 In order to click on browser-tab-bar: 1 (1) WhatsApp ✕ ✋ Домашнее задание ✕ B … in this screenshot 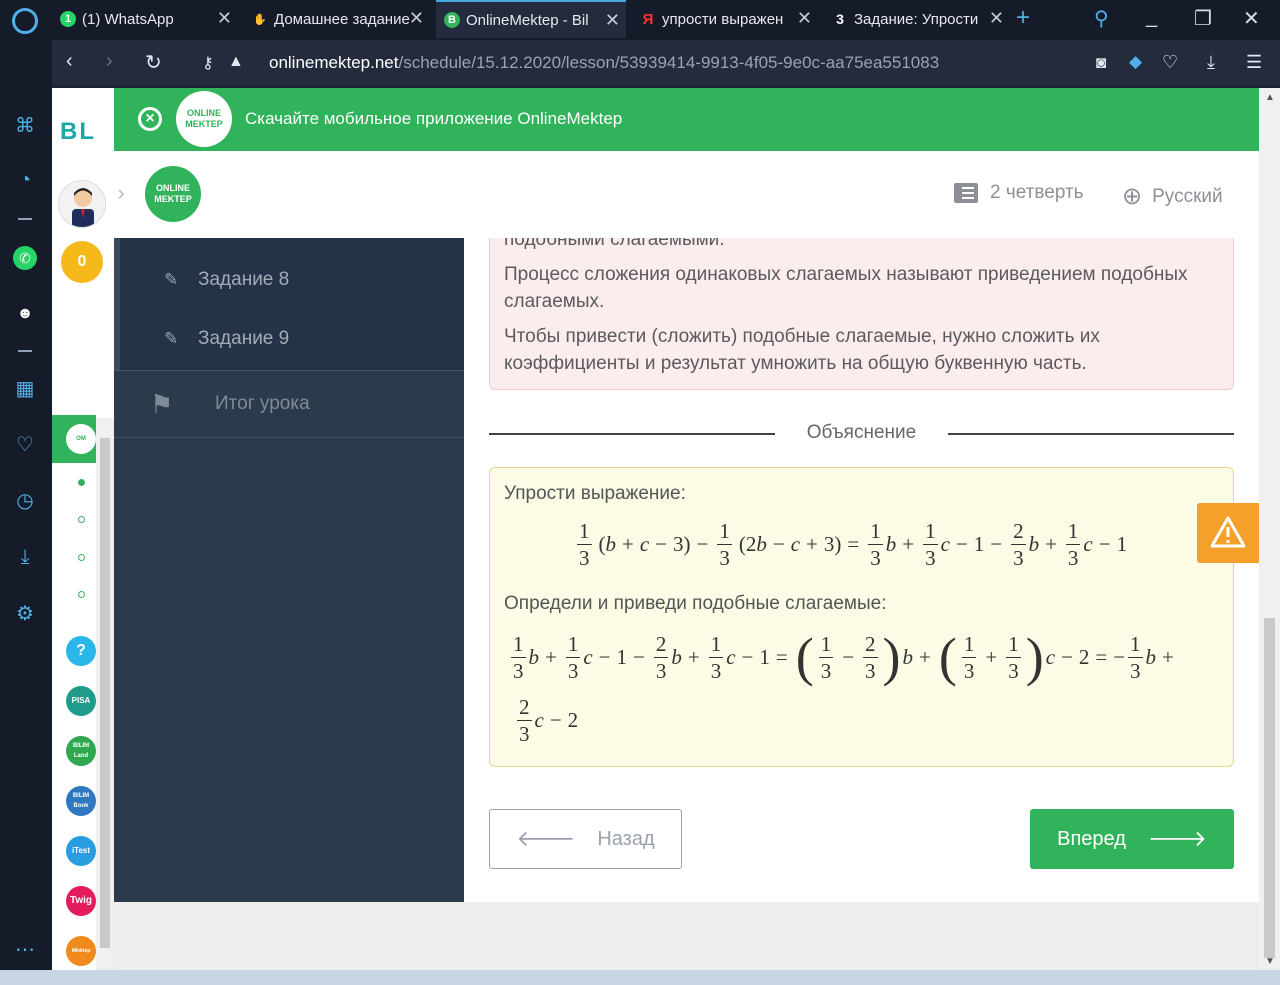, I will do `click(640, 20)`.